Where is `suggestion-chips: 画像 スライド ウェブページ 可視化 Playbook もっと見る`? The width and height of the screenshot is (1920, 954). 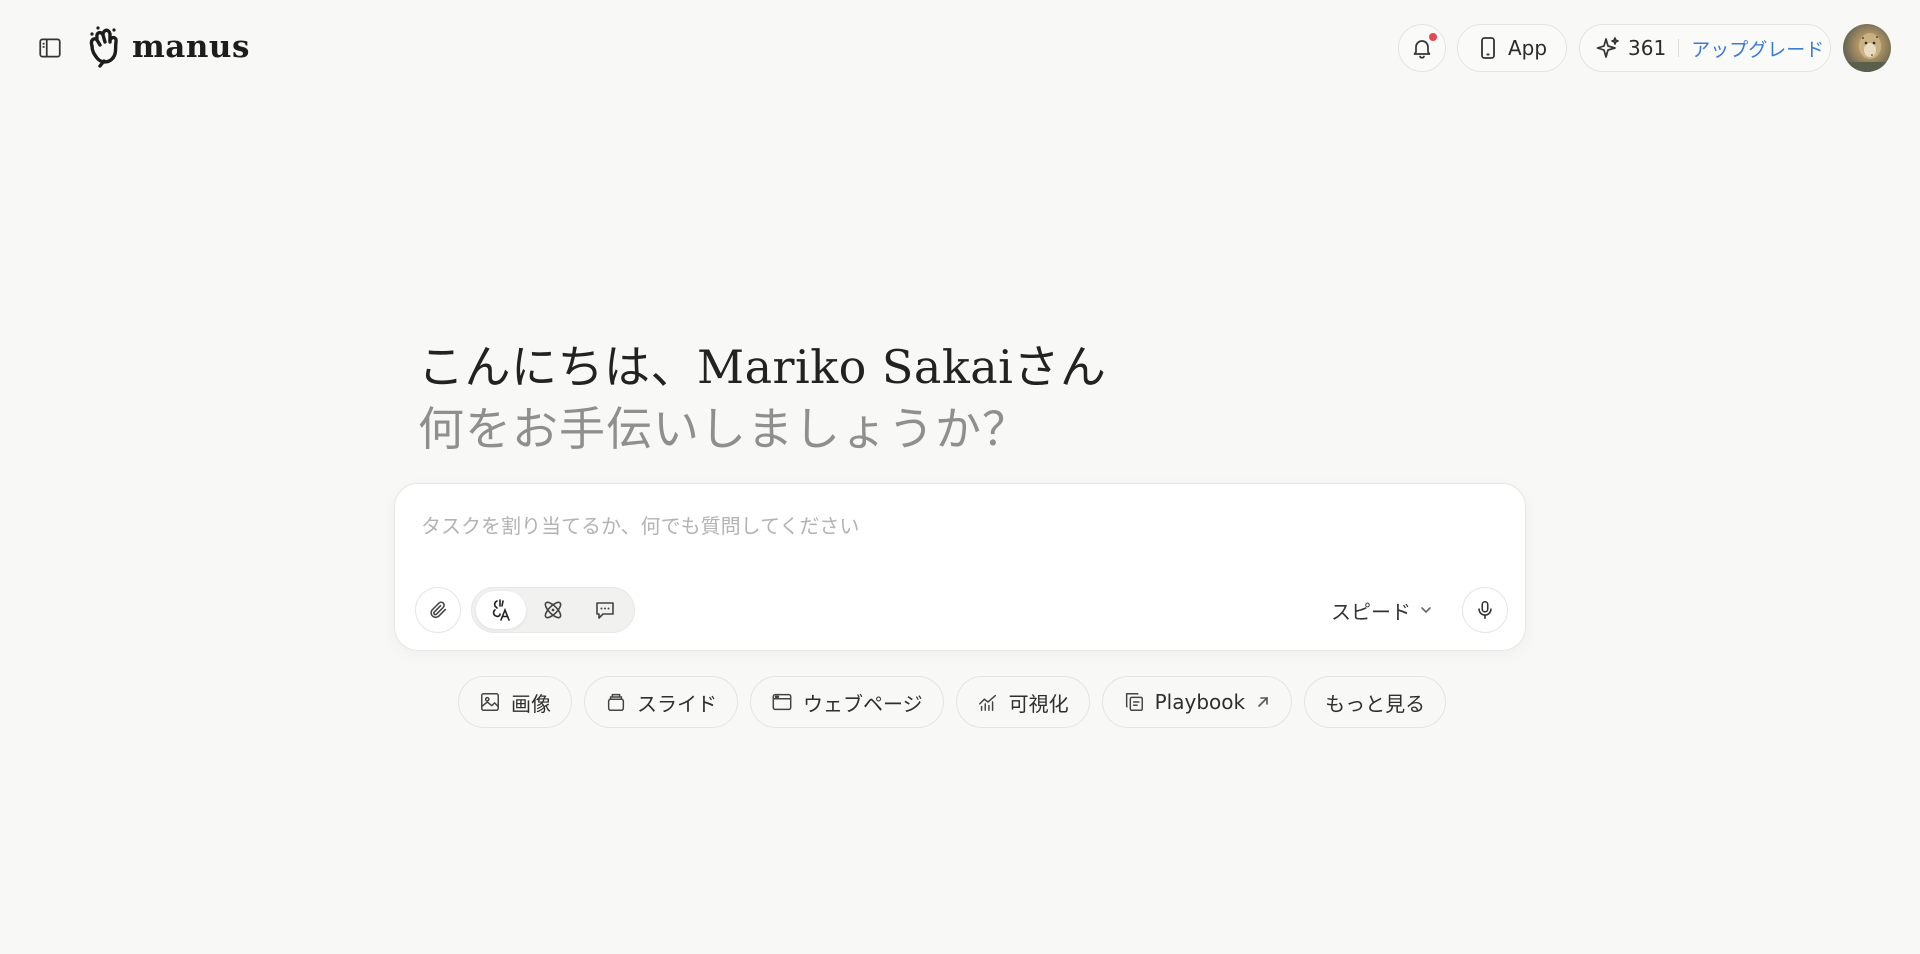 suggestion-chips: 画像 スライド ウェブページ 可視化 Playbook もっと見る is located at coordinates (952, 702).